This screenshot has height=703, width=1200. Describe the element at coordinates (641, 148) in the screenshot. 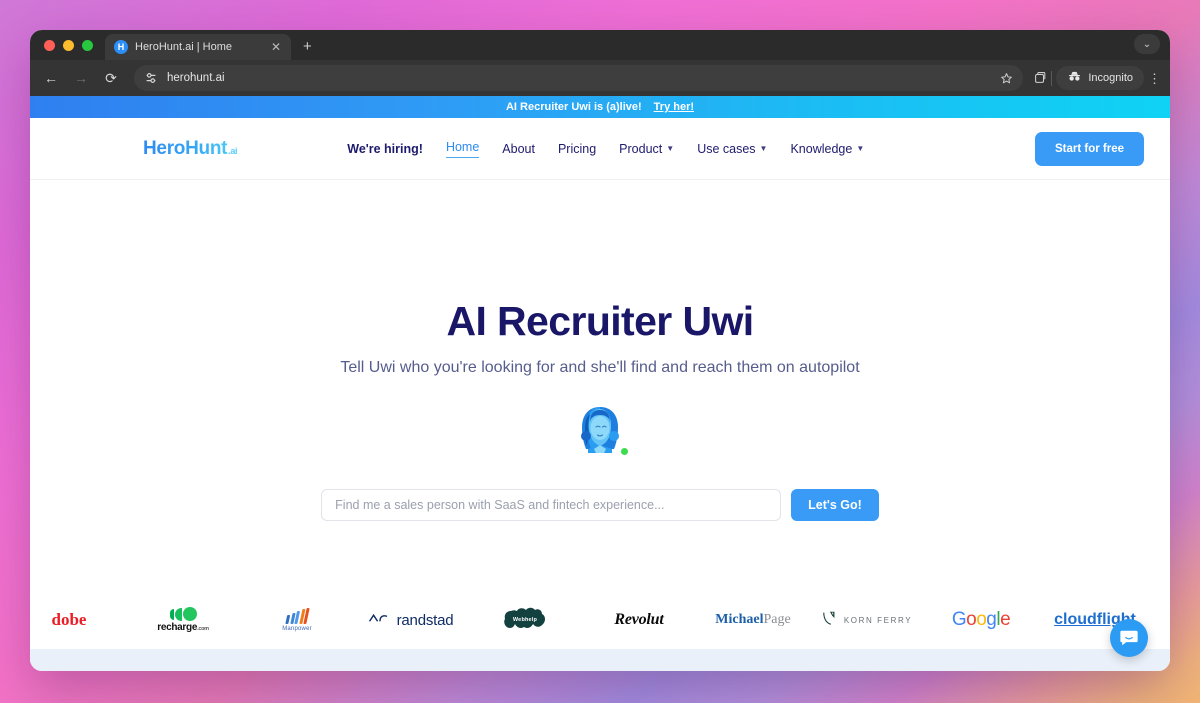

I see `nav-label: Product` at that location.